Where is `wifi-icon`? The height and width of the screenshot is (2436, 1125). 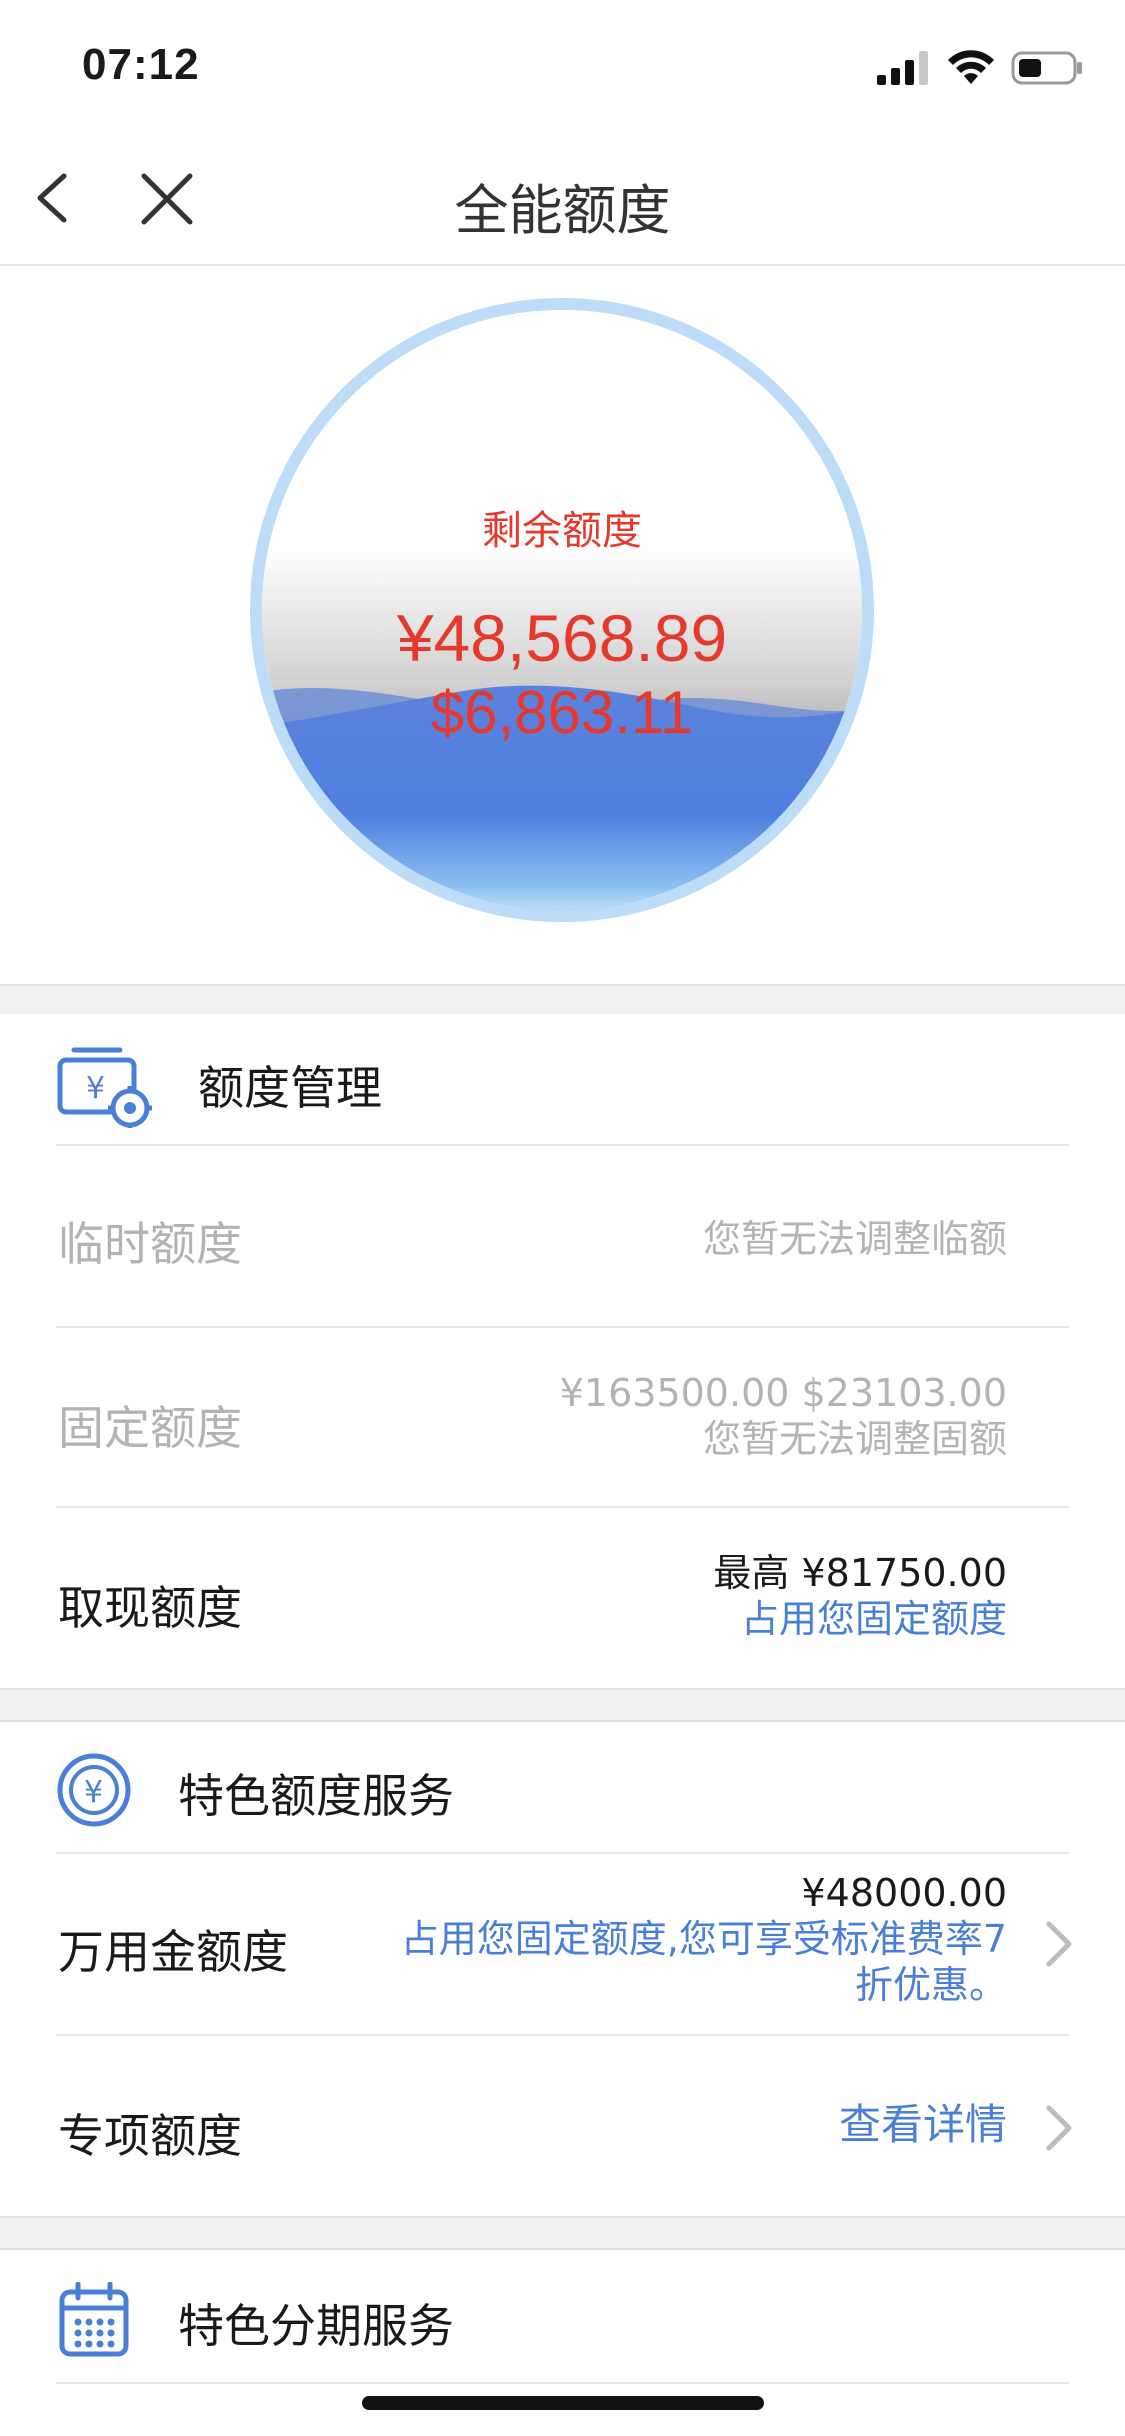
wifi-icon is located at coordinates (971, 67).